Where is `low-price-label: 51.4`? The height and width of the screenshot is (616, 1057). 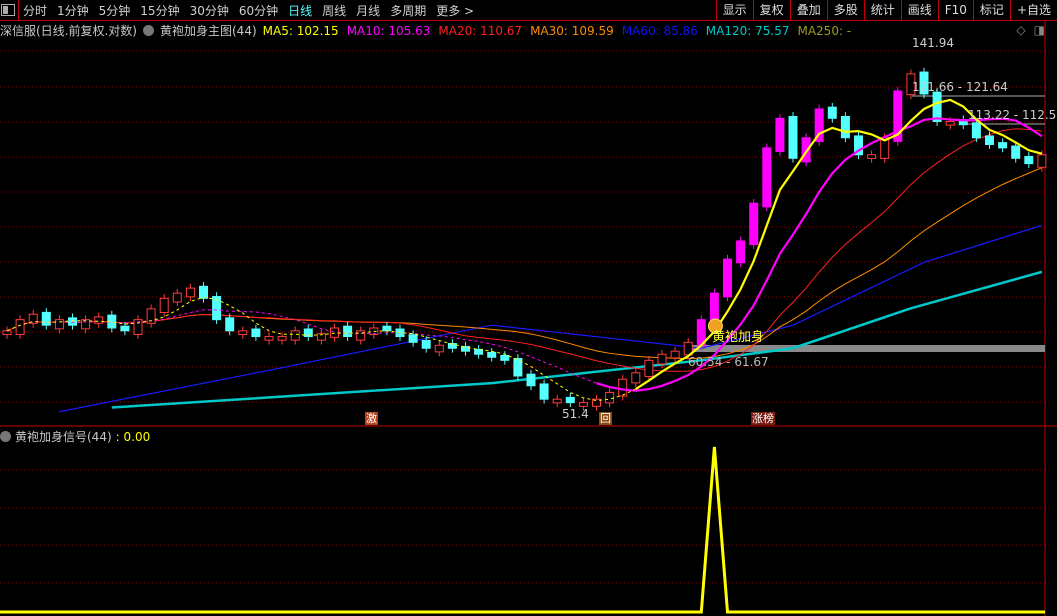 low-price-label: 51.4 is located at coordinates (575, 414).